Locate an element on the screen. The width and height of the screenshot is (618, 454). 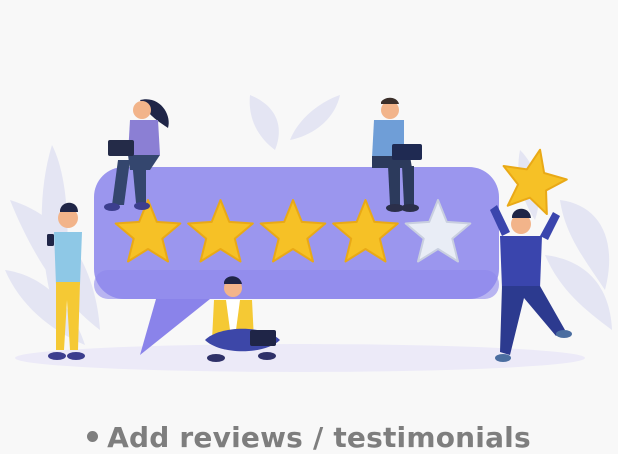
person-man-holding-star is located at coordinates (531, 283).